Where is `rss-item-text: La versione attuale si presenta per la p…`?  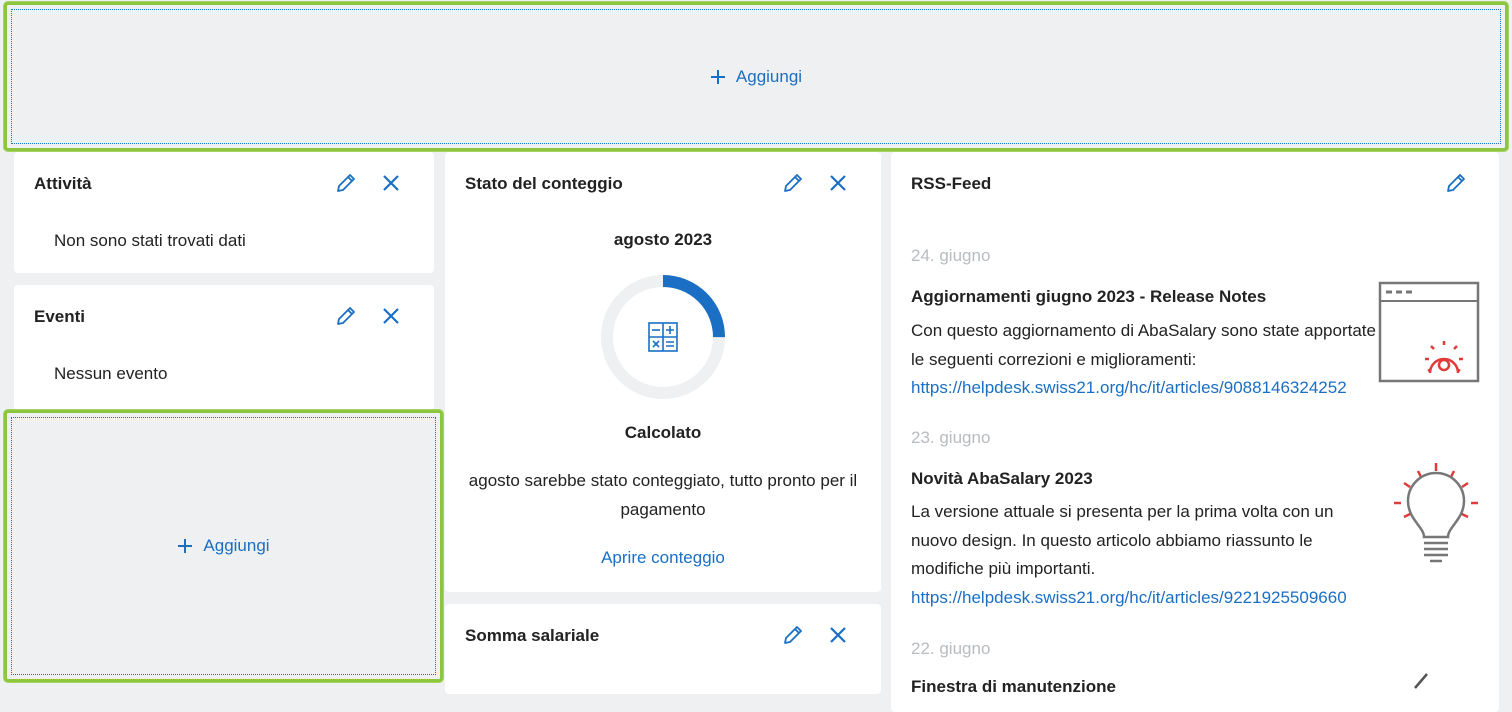 rss-item-text: La versione attuale si presenta per la p… is located at coordinates (1122, 540).